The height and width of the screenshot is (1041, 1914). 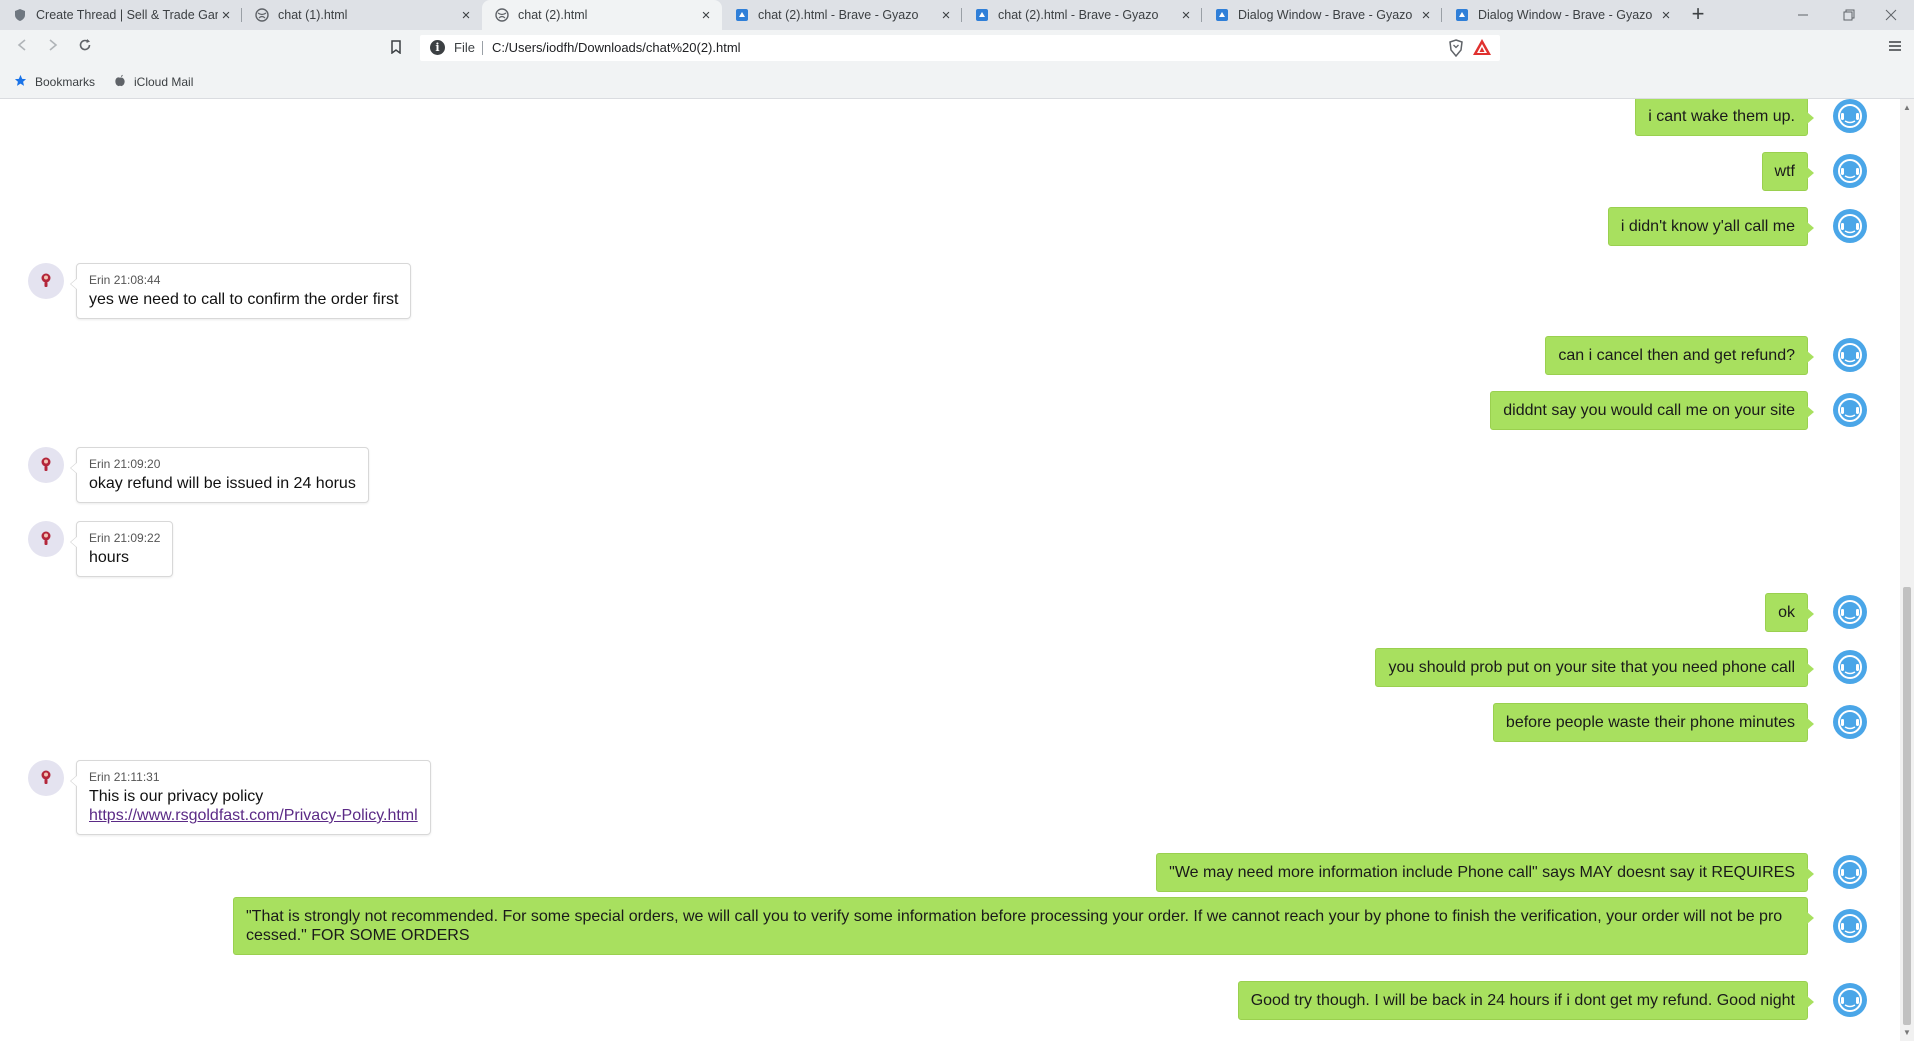 What do you see at coordinates (1803, 15) in the screenshot?
I see `minimize-button` at bounding box center [1803, 15].